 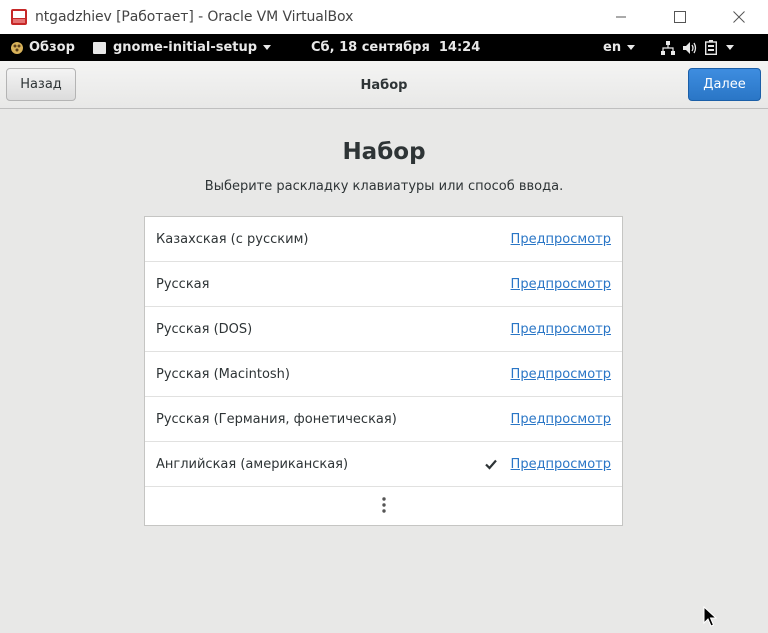 What do you see at coordinates (41, 84) in the screenshot?
I see `back-button: Назад` at bounding box center [41, 84].